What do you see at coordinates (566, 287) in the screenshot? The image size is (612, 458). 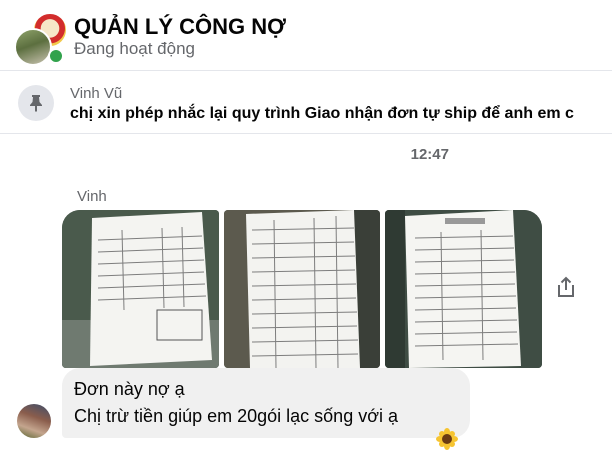 I see `share-icon` at bounding box center [566, 287].